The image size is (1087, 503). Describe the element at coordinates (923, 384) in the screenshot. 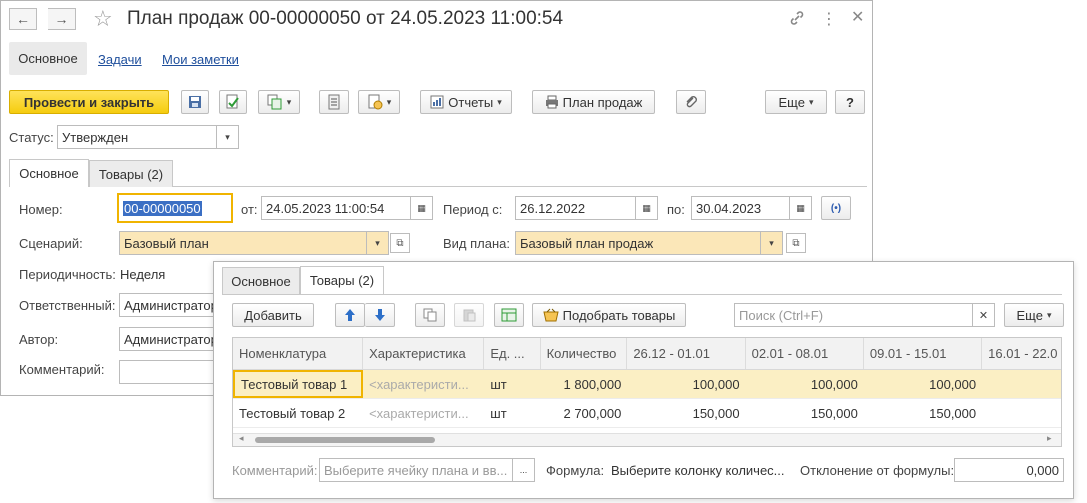

I see `cell-week-3: 100,000` at that location.